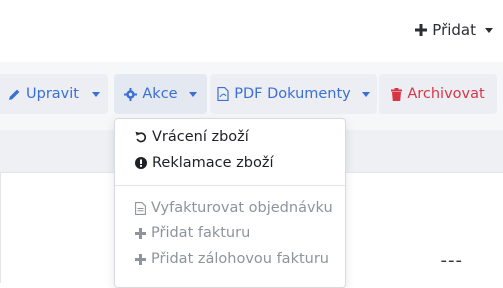 The height and width of the screenshot is (288, 503). What do you see at coordinates (242, 208) in the screenshot?
I see `menu-item-label: Vyfakturovat objednávku` at bounding box center [242, 208].